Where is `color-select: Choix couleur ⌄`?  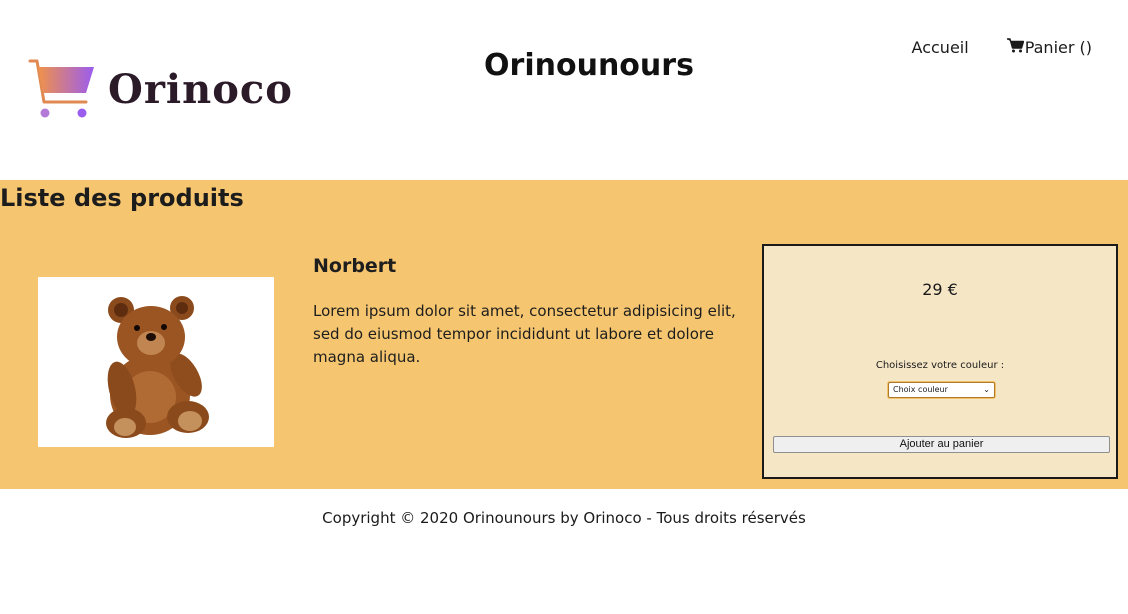
color-select: Choix couleur ⌄ is located at coordinates (941, 390).